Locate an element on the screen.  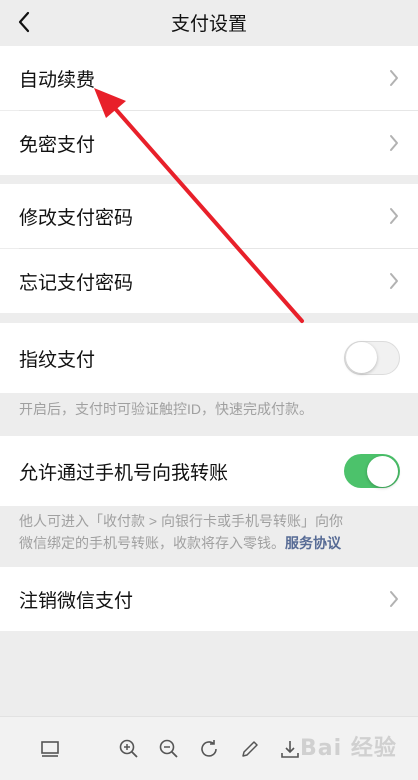
menu-item-label: 修改支付密码 is located at coordinates (76, 218).